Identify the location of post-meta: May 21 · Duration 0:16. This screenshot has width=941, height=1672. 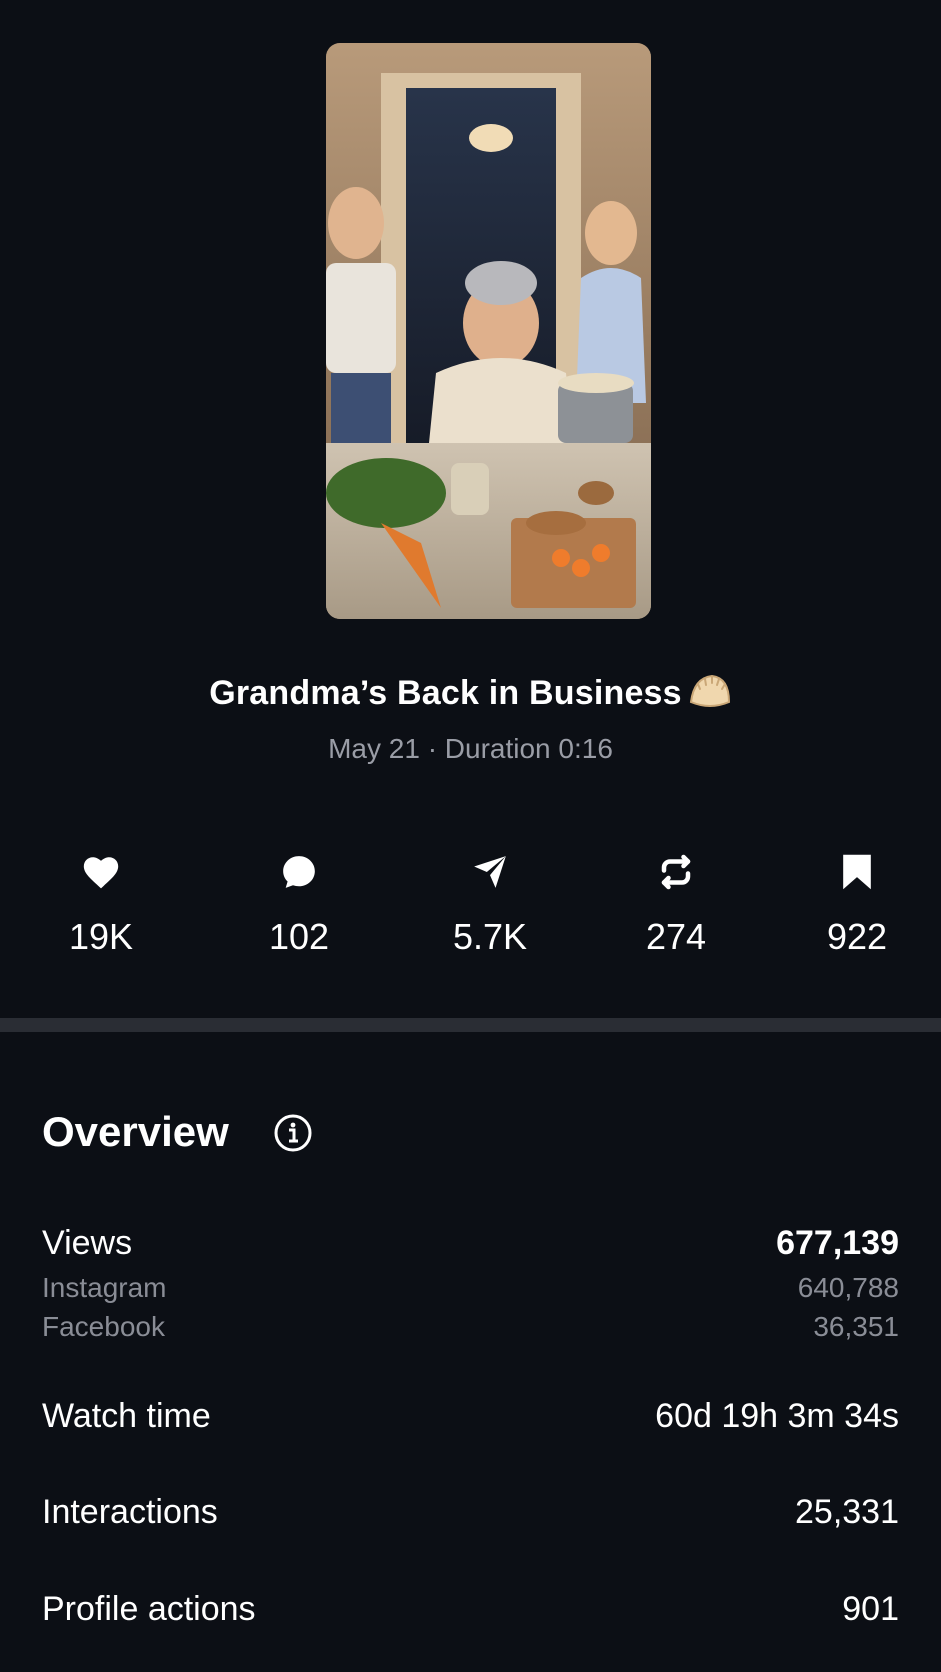
(470, 749).